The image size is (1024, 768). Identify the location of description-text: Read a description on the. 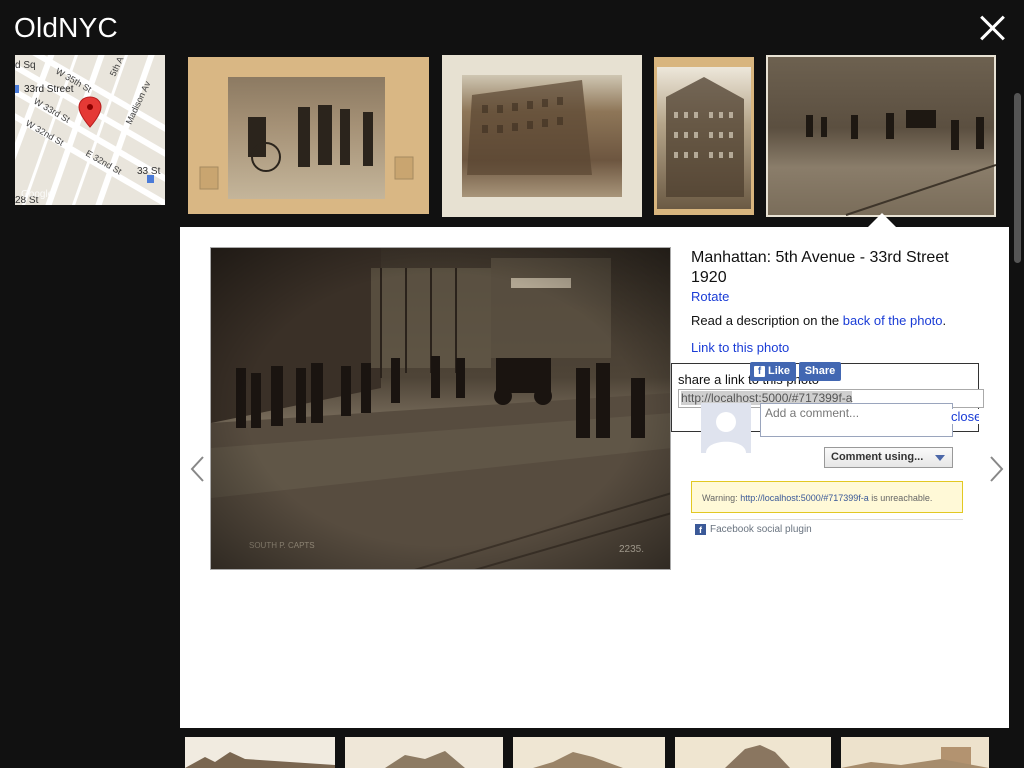
(767, 320).